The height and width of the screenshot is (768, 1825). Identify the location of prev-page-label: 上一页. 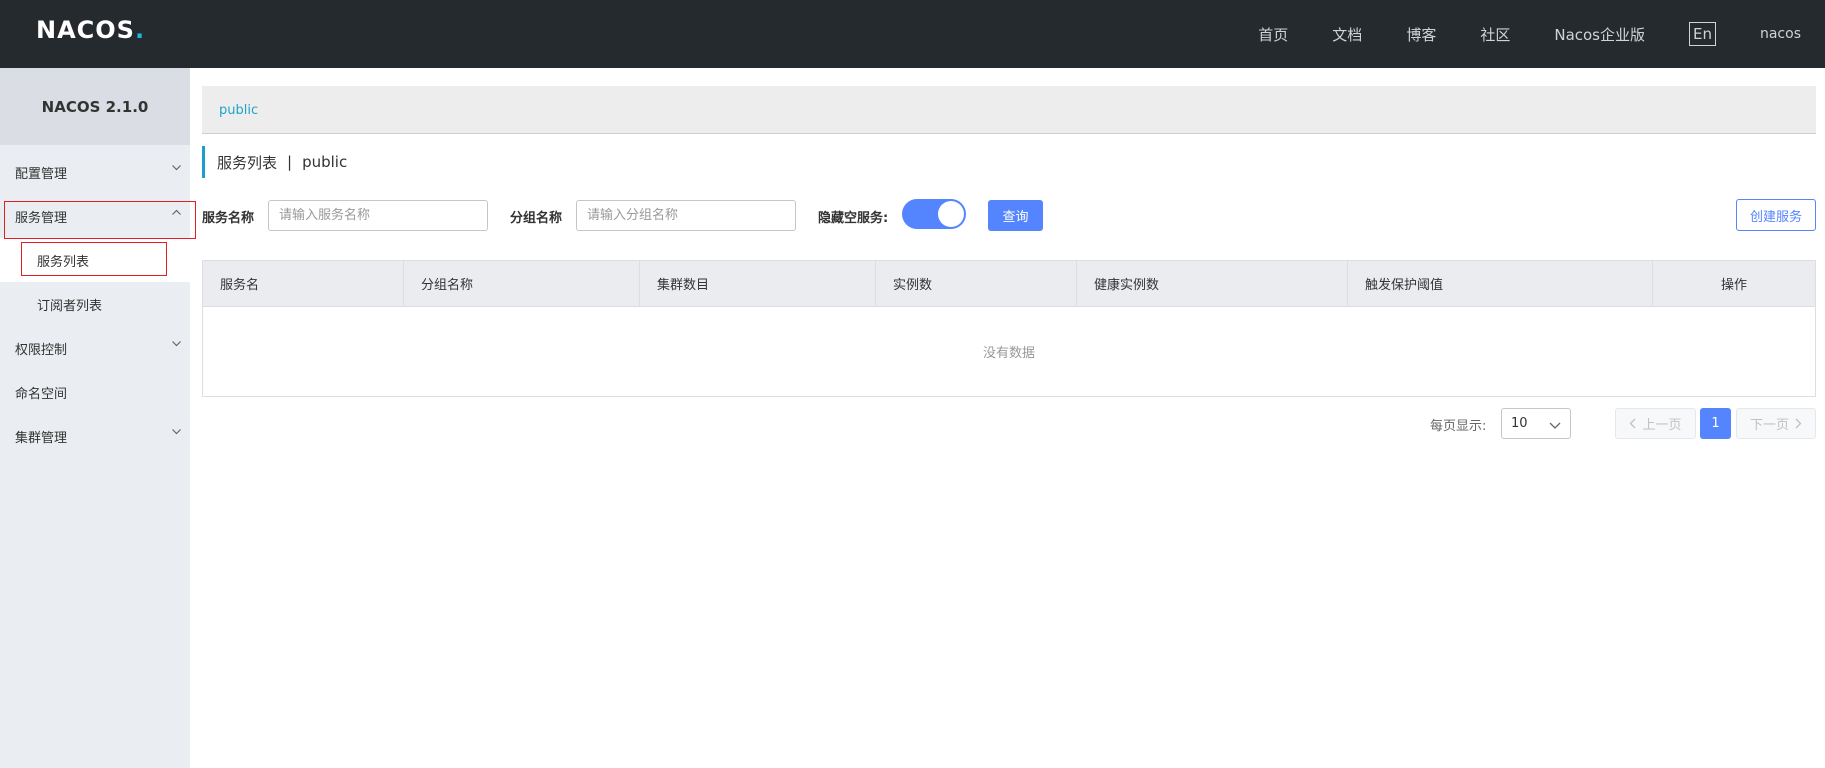
(1662, 425).